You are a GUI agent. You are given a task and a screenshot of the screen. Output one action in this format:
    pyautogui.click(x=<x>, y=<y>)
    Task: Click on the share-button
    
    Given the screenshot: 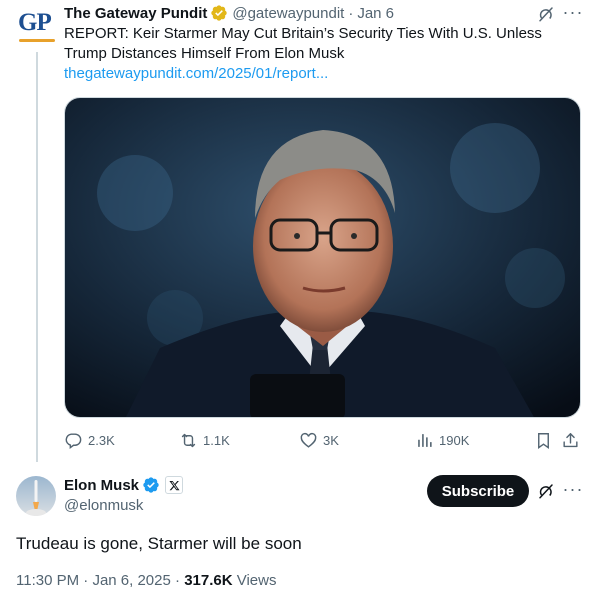 What is the action you would take?
    pyautogui.click(x=573, y=440)
    